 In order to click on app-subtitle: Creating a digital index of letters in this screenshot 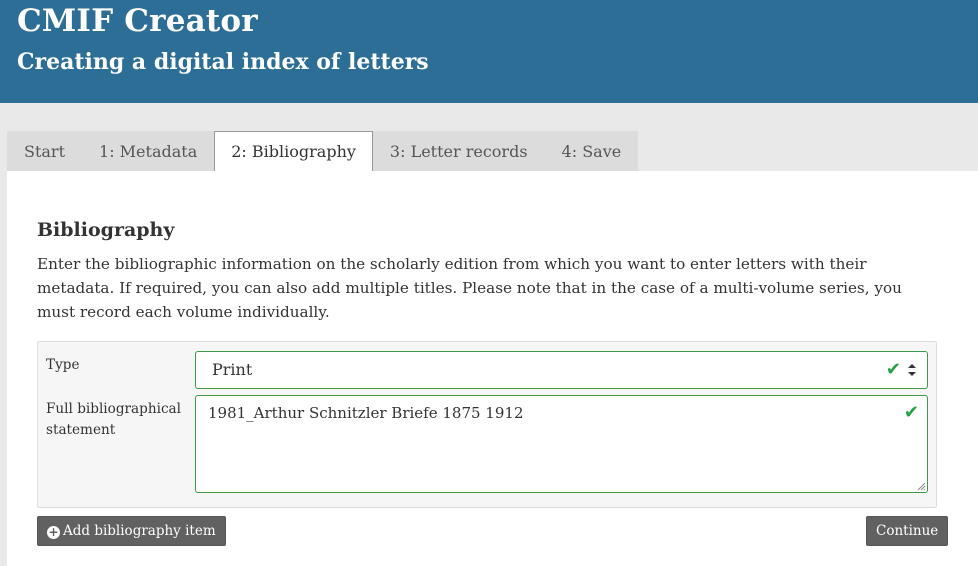, I will do `click(223, 62)`.